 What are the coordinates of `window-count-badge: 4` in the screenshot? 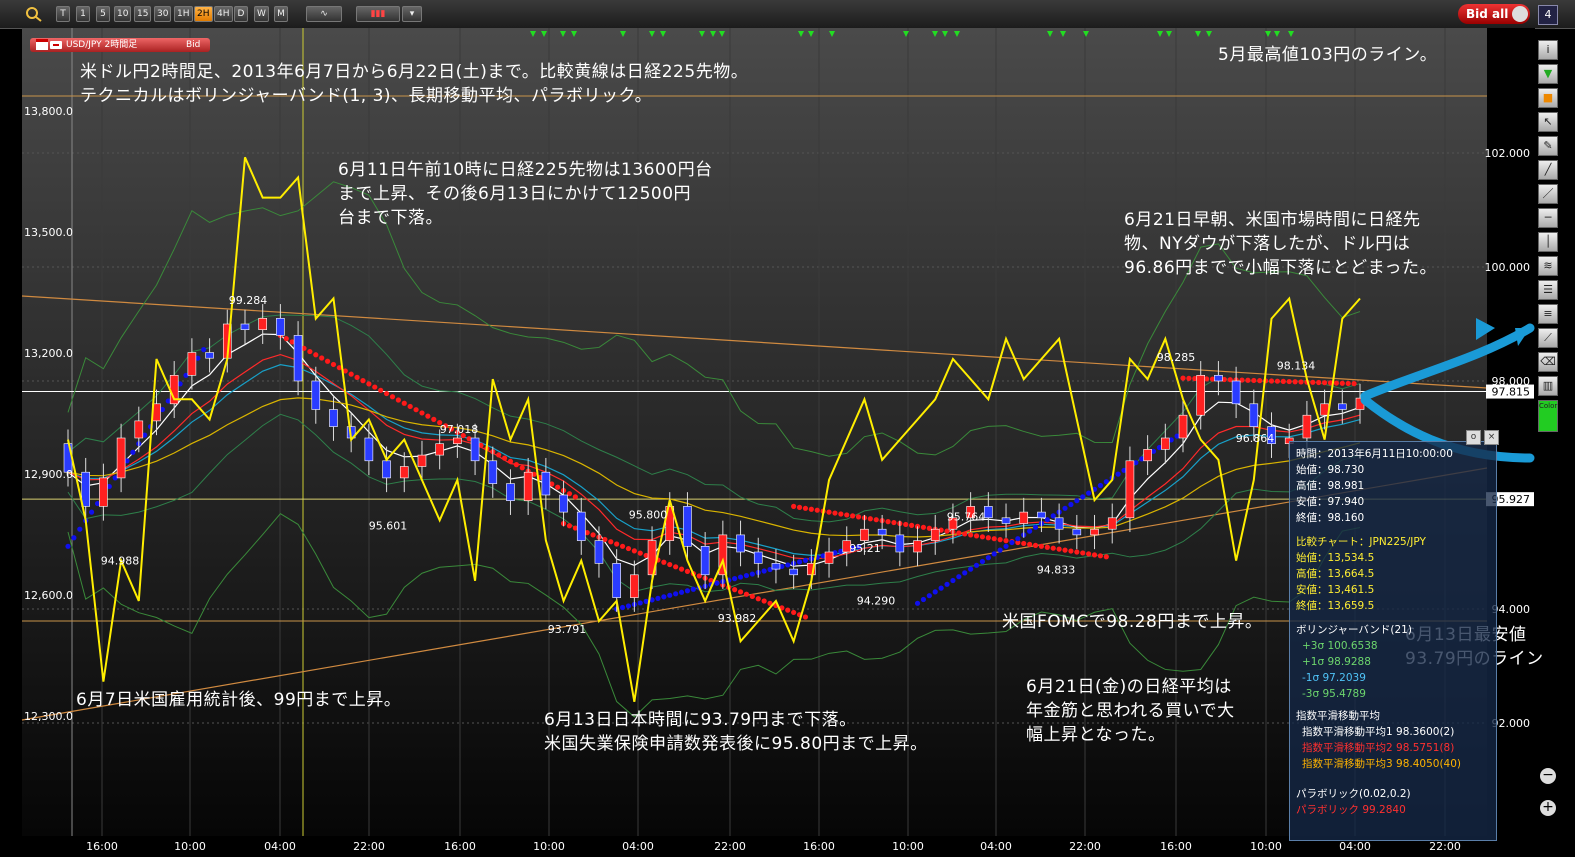 It's located at (1548, 15).